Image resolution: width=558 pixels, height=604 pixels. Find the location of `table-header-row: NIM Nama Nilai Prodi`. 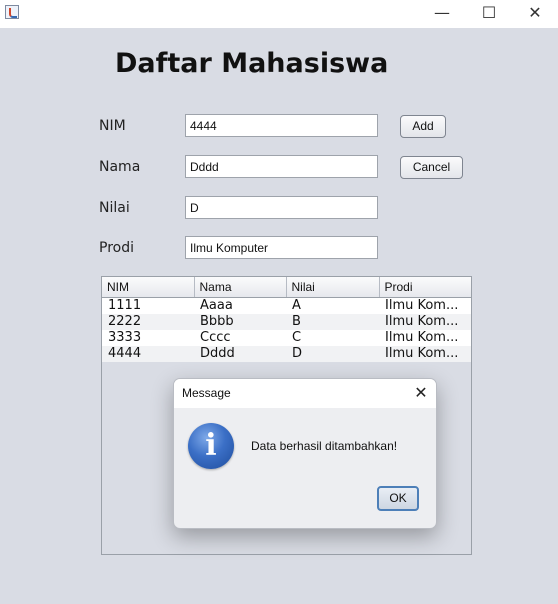

table-header-row: NIM Nama Nilai Prodi is located at coordinates (286, 287).